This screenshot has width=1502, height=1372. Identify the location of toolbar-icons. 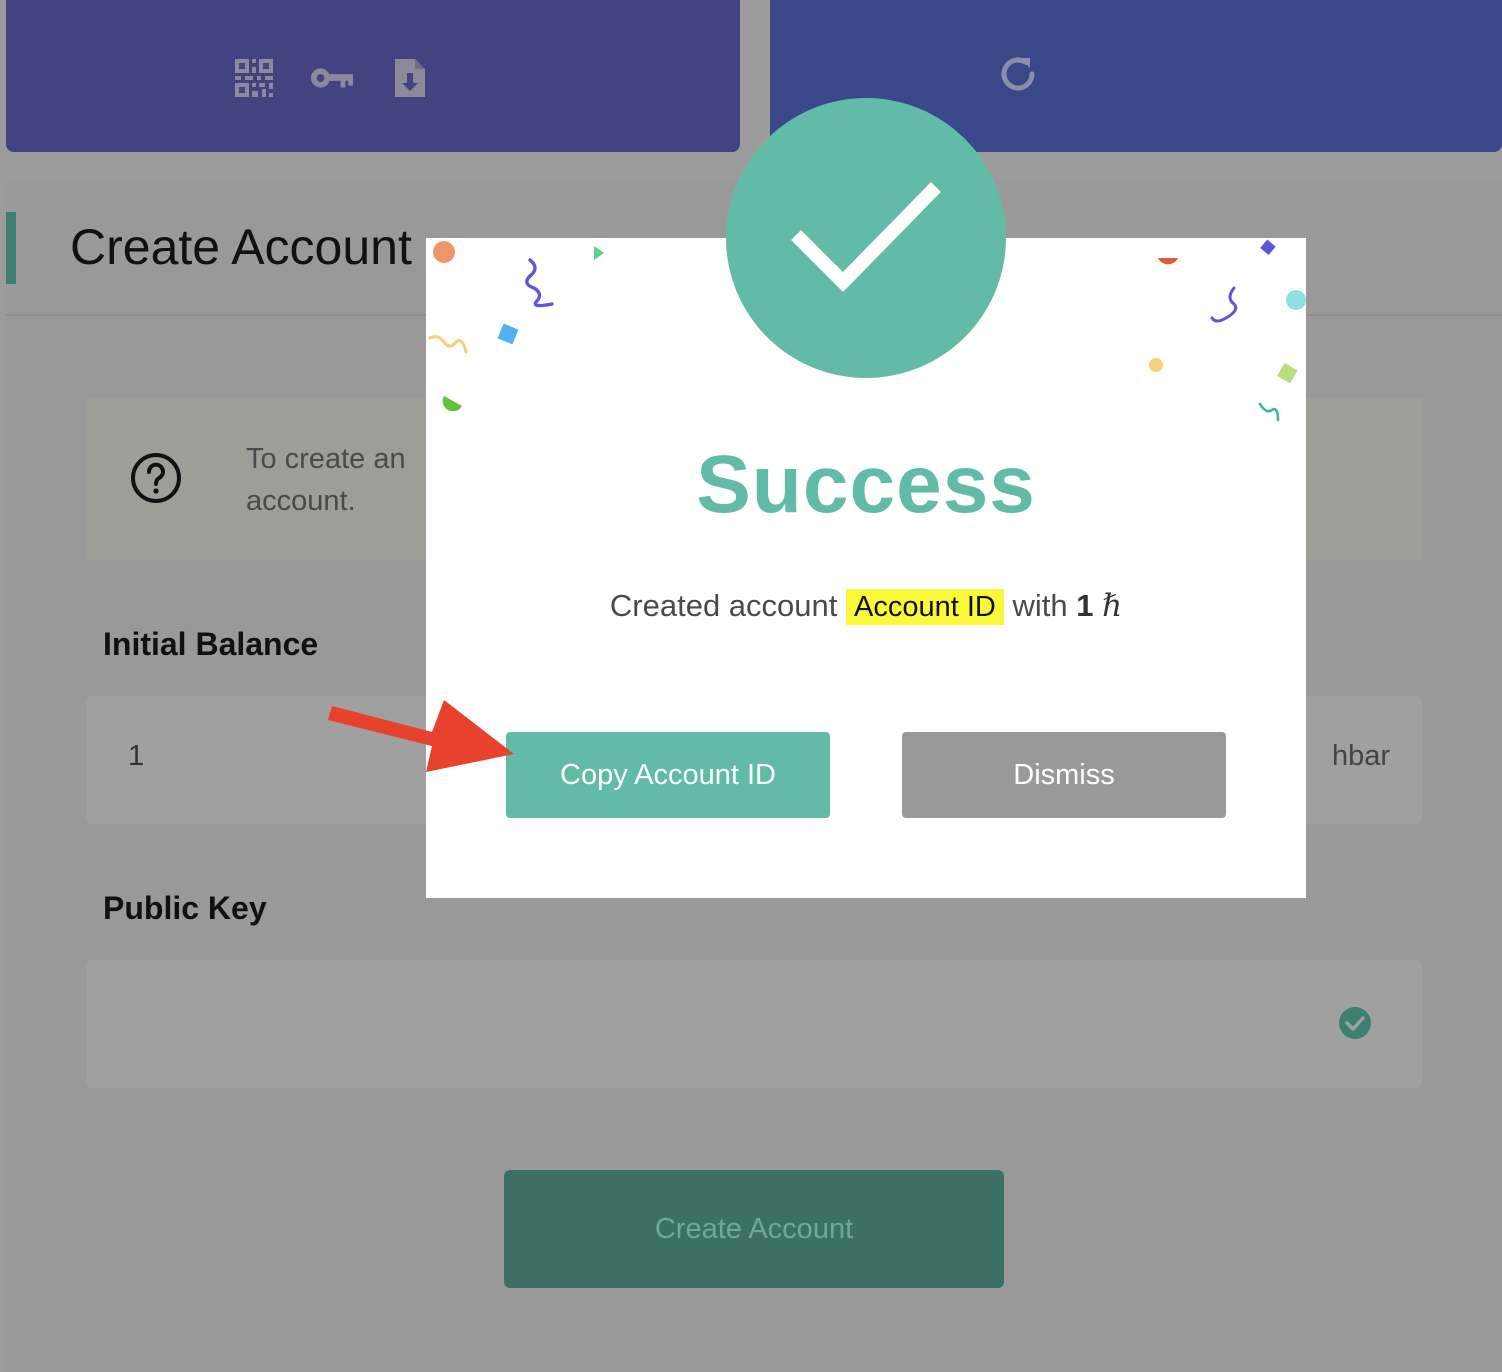
(332, 78).